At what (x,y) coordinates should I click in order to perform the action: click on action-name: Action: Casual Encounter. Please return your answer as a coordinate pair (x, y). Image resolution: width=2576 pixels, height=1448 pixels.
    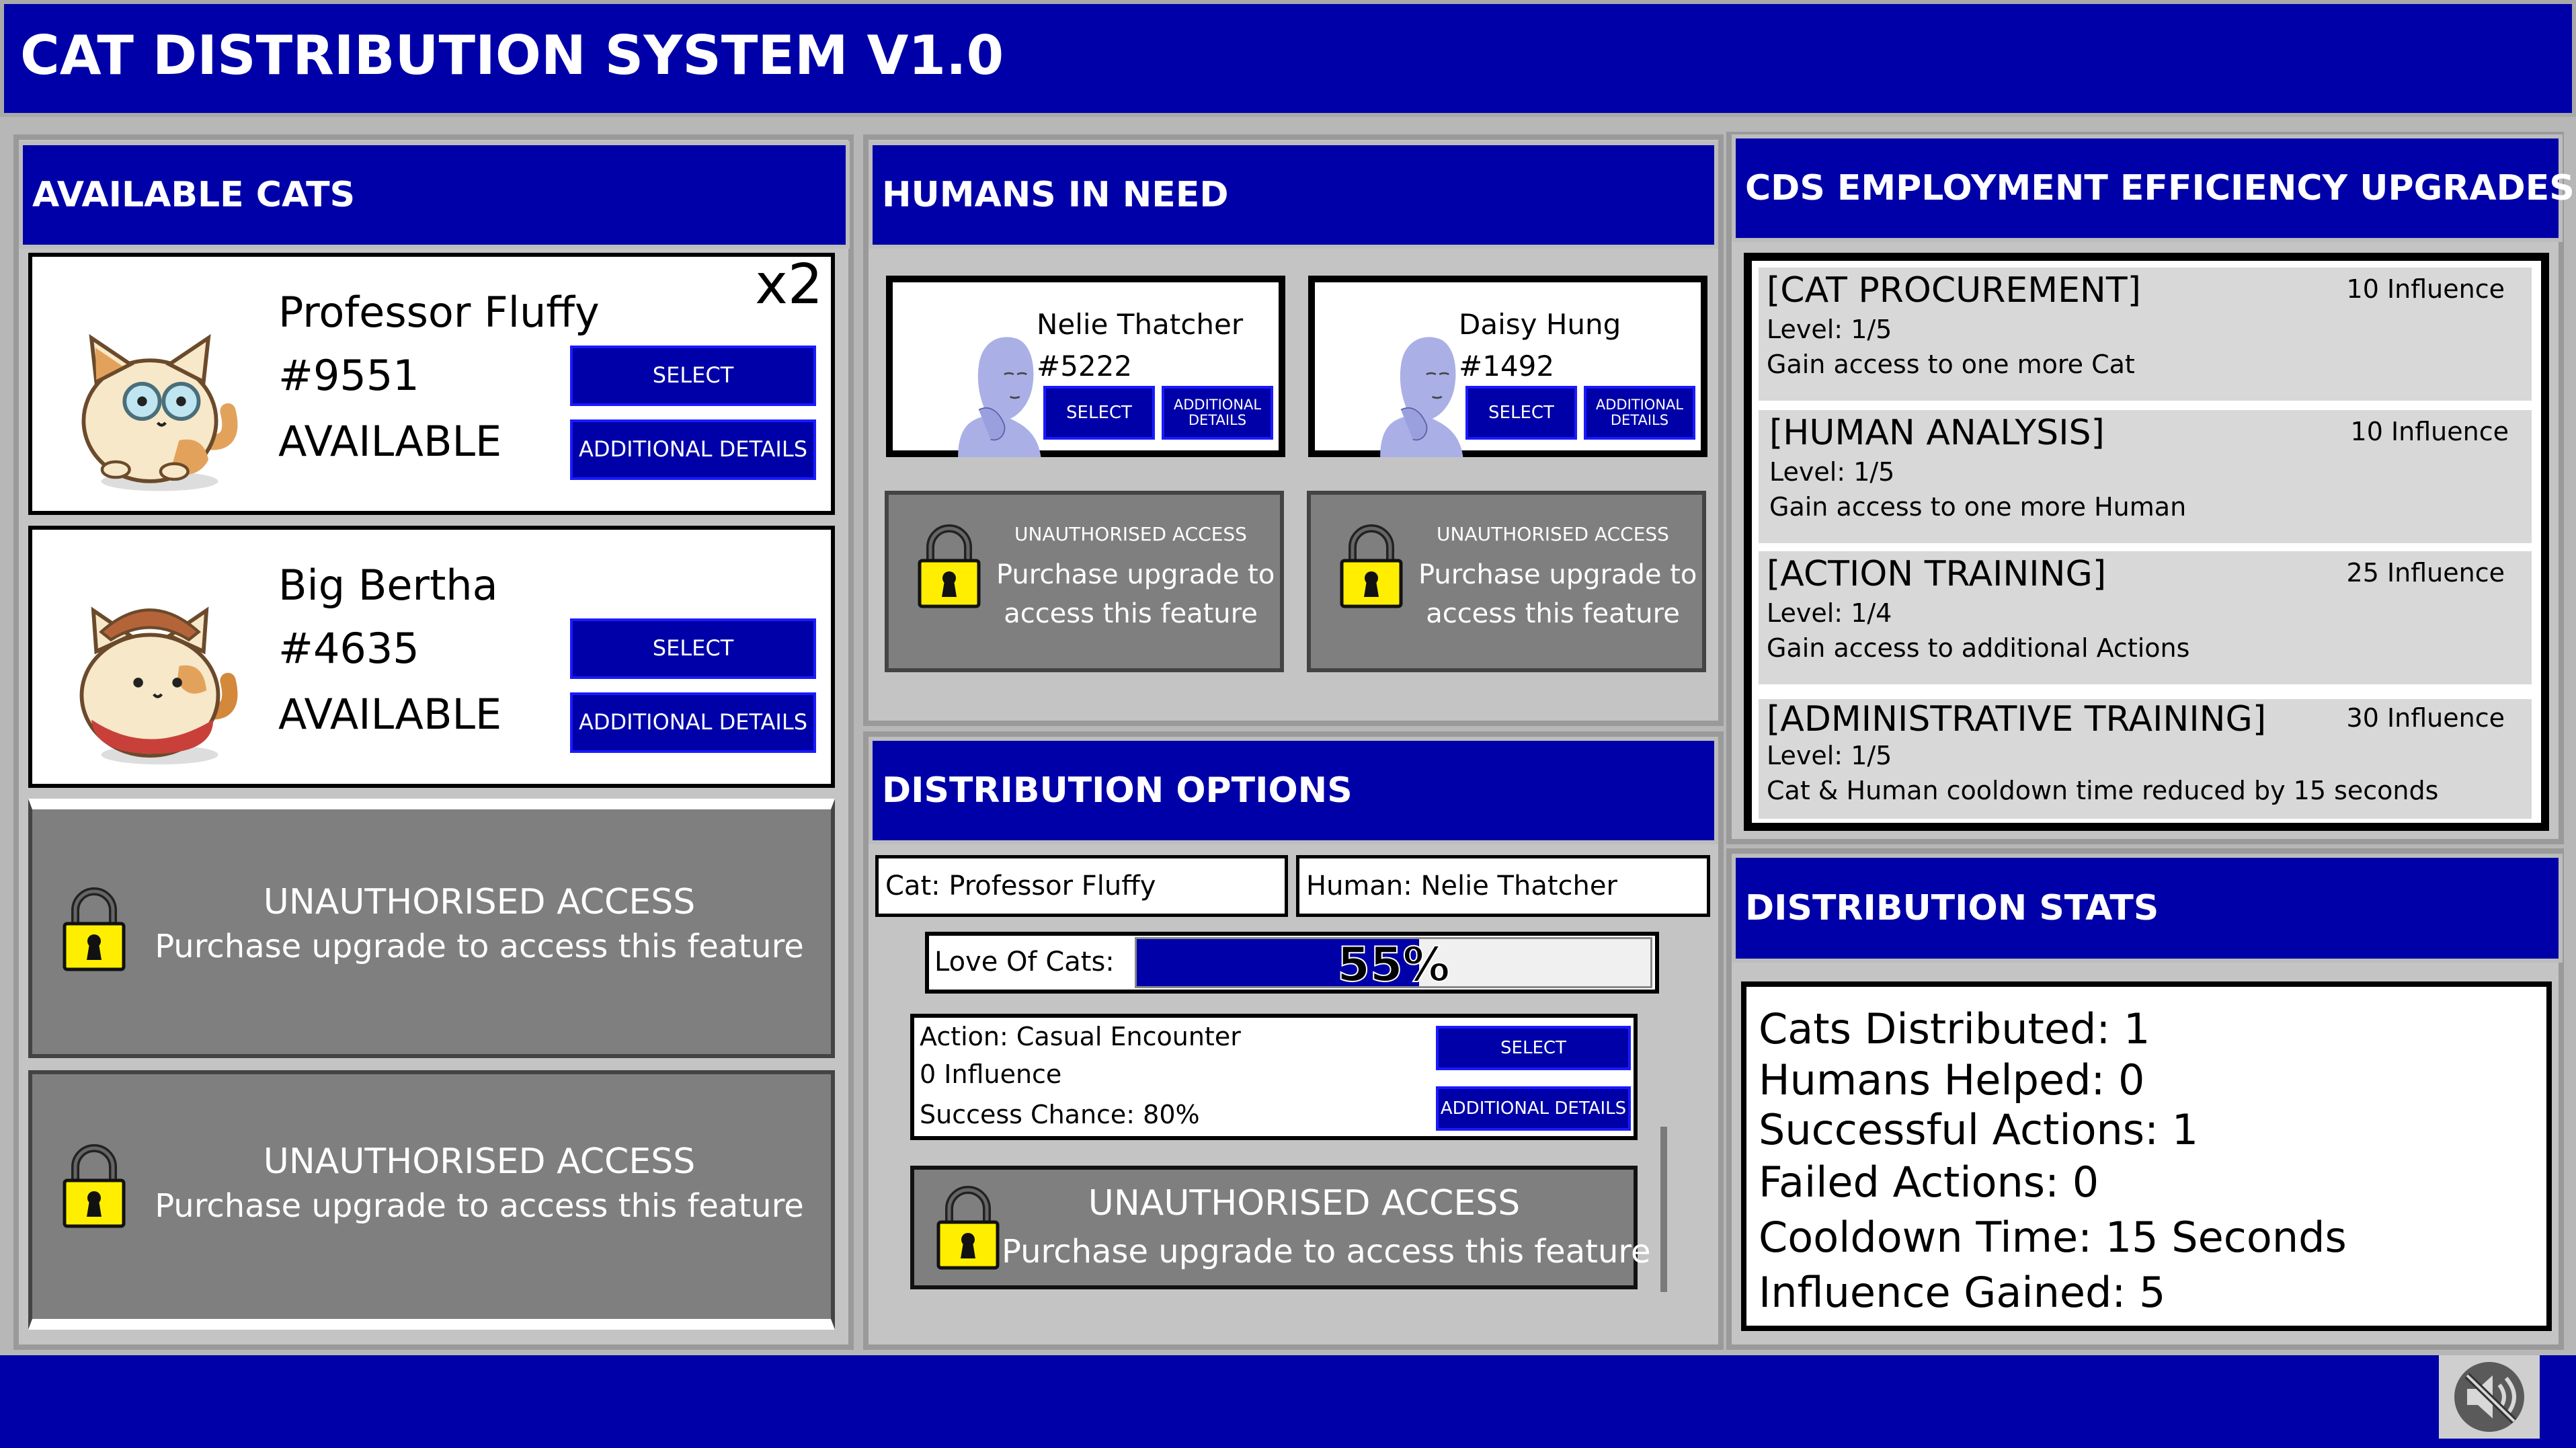
    Looking at the image, I should click on (1080, 1036).